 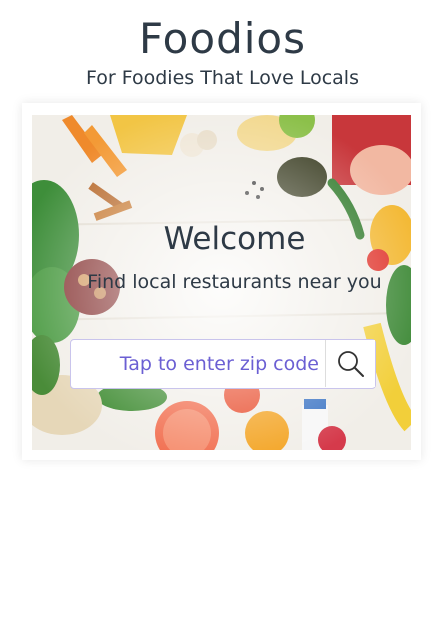 What do you see at coordinates (234, 282) in the screenshot?
I see `hero-subtitle: Find local restaurants near you` at bounding box center [234, 282].